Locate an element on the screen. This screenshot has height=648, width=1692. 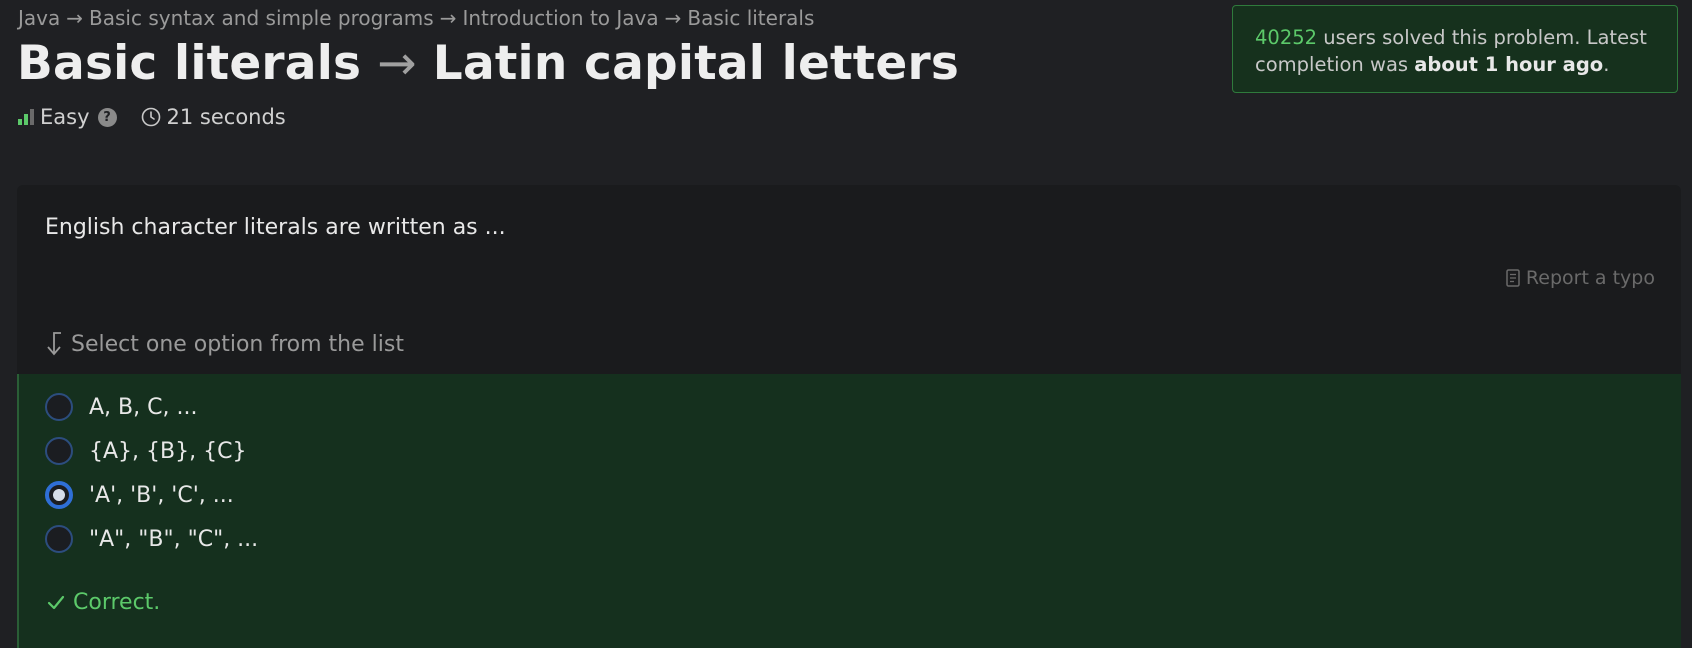
feedback-label: Correct. is located at coordinates (117, 602).